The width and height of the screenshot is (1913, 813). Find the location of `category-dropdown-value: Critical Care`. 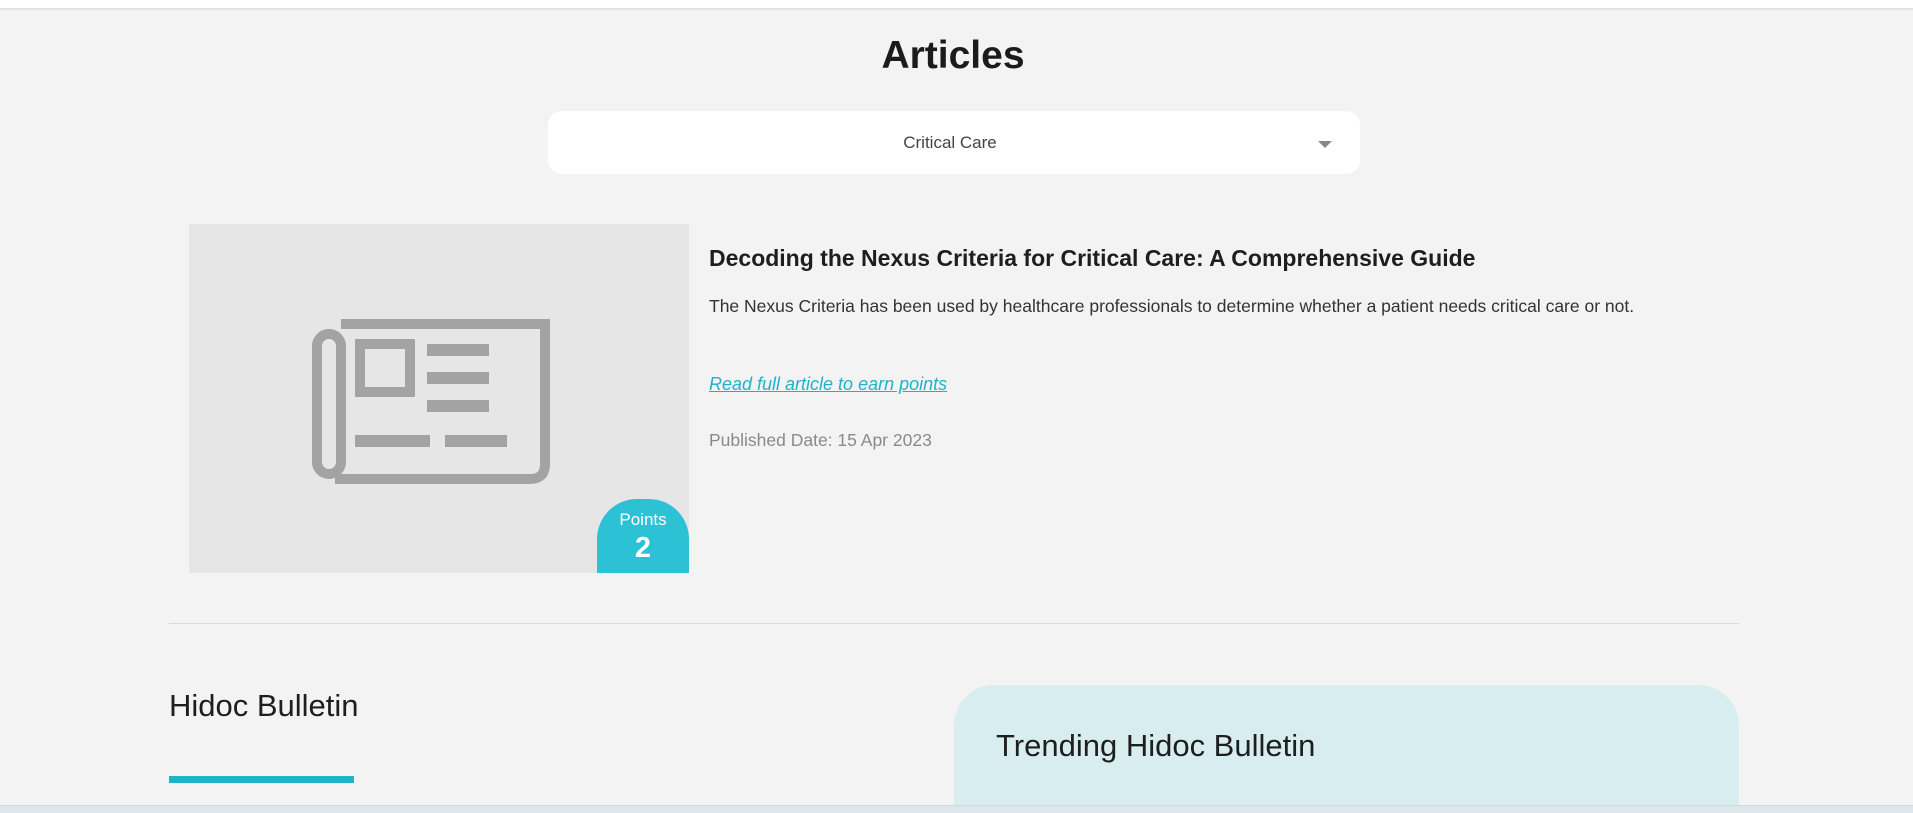

category-dropdown-value: Critical Care is located at coordinates (950, 142).